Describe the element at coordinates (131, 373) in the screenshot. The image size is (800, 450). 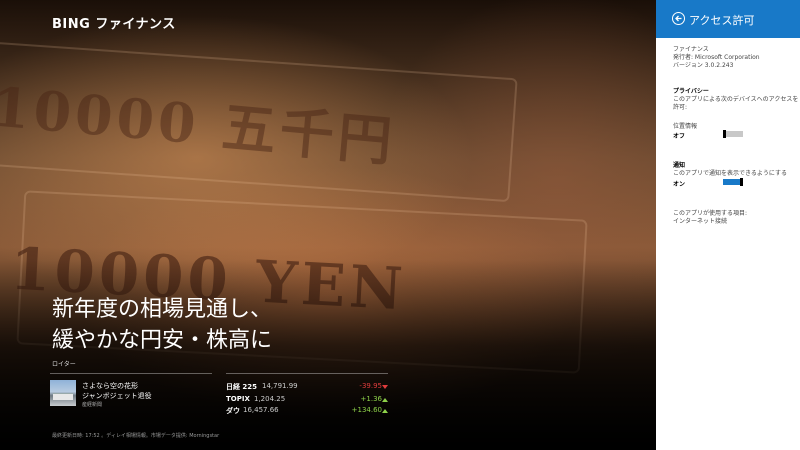
I see `news-divider` at that location.